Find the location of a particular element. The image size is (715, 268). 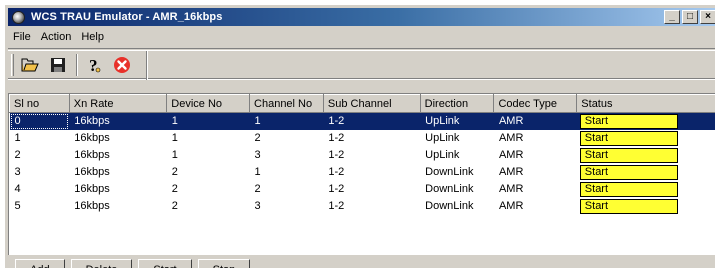

toolbar-grip is located at coordinates (12, 64).